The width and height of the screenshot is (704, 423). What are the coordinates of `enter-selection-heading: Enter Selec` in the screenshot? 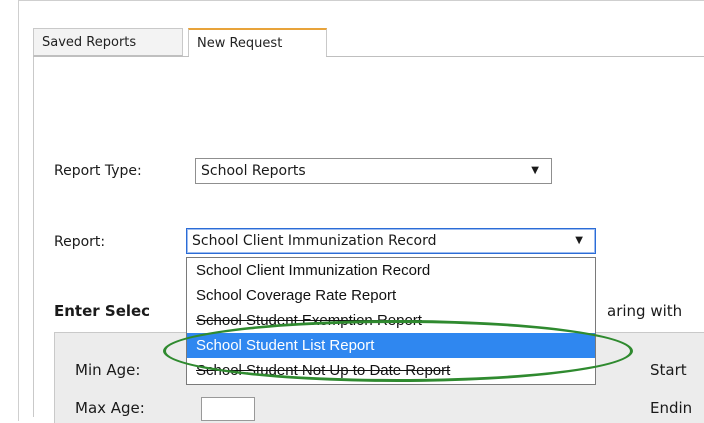 It's located at (102, 311).